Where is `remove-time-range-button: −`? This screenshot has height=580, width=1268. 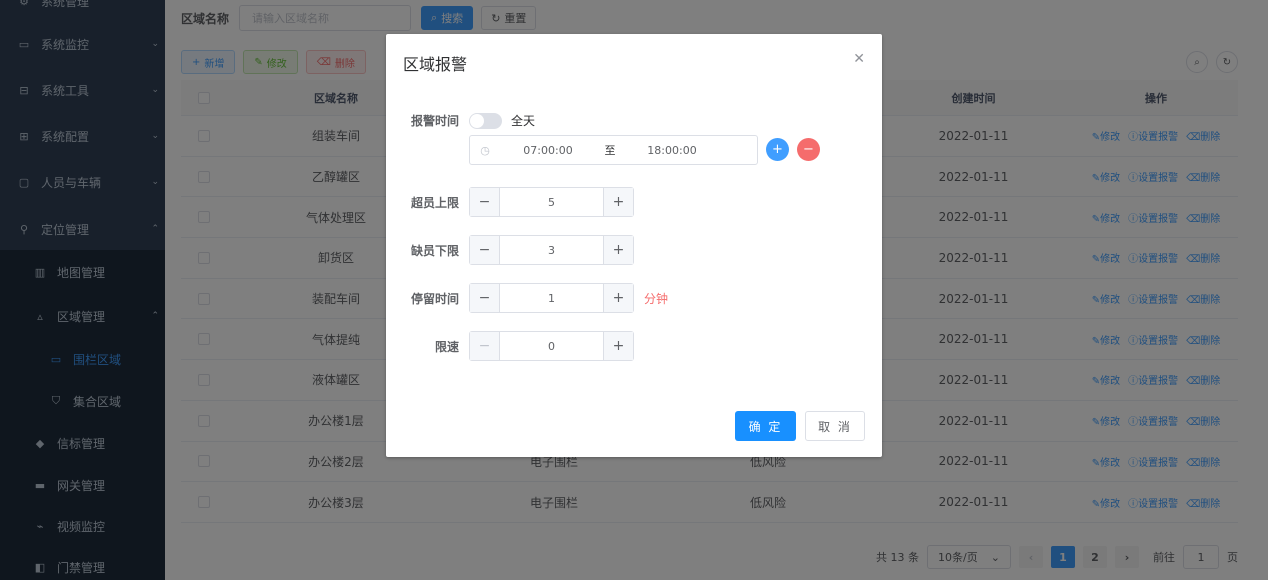 remove-time-range-button: − is located at coordinates (808, 149).